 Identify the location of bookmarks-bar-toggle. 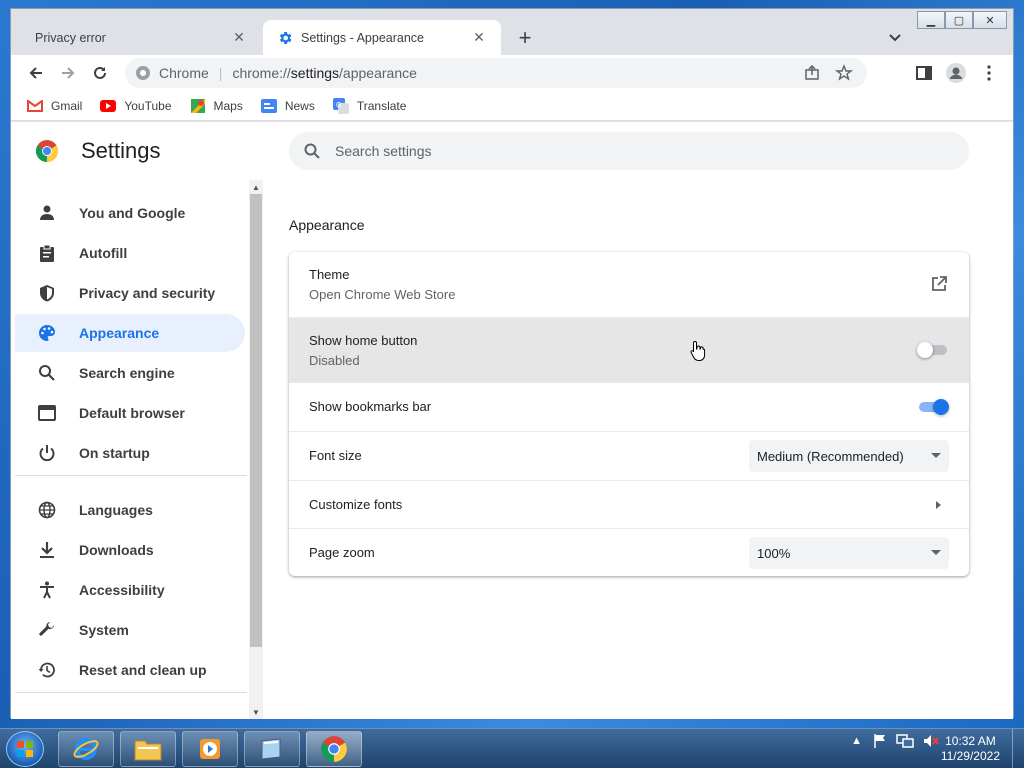
(933, 407).